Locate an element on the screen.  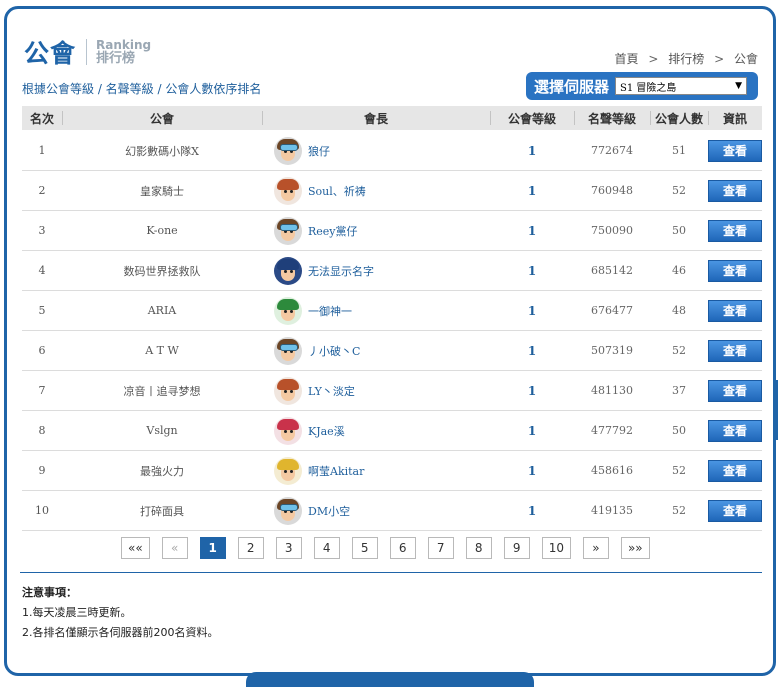
leader-cell: 狼仔 is located at coordinates (376, 150).